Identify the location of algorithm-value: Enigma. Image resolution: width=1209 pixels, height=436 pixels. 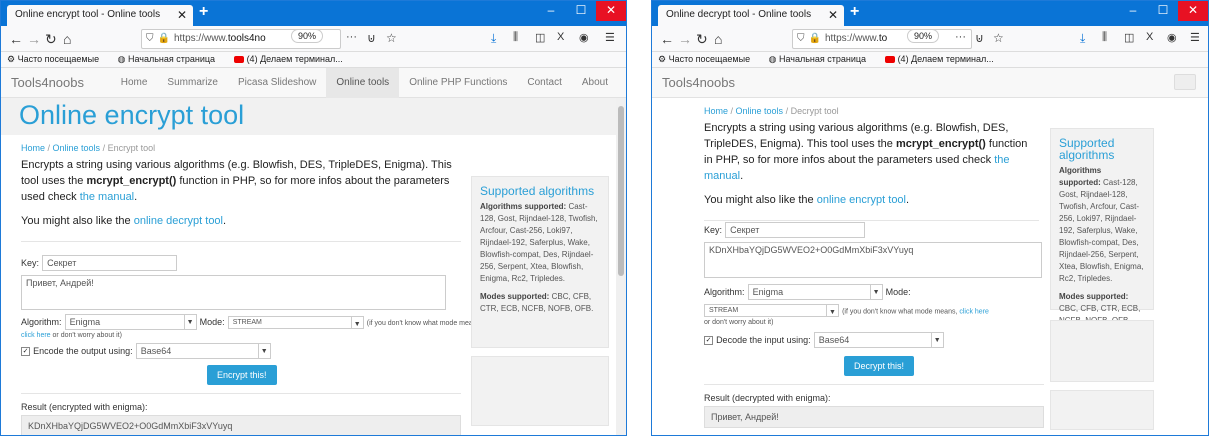
(768, 292).